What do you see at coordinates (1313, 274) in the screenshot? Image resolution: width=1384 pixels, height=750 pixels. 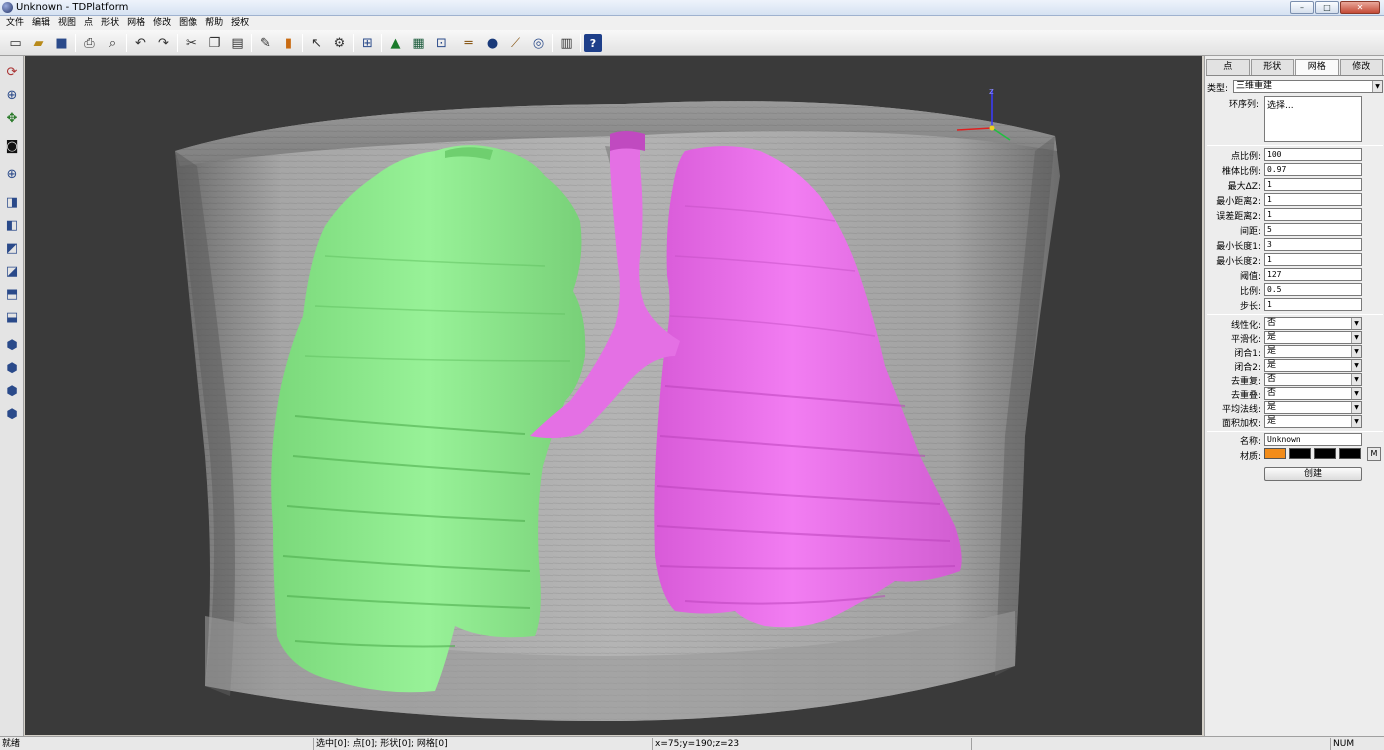 I see `threshold-input: 127` at bounding box center [1313, 274].